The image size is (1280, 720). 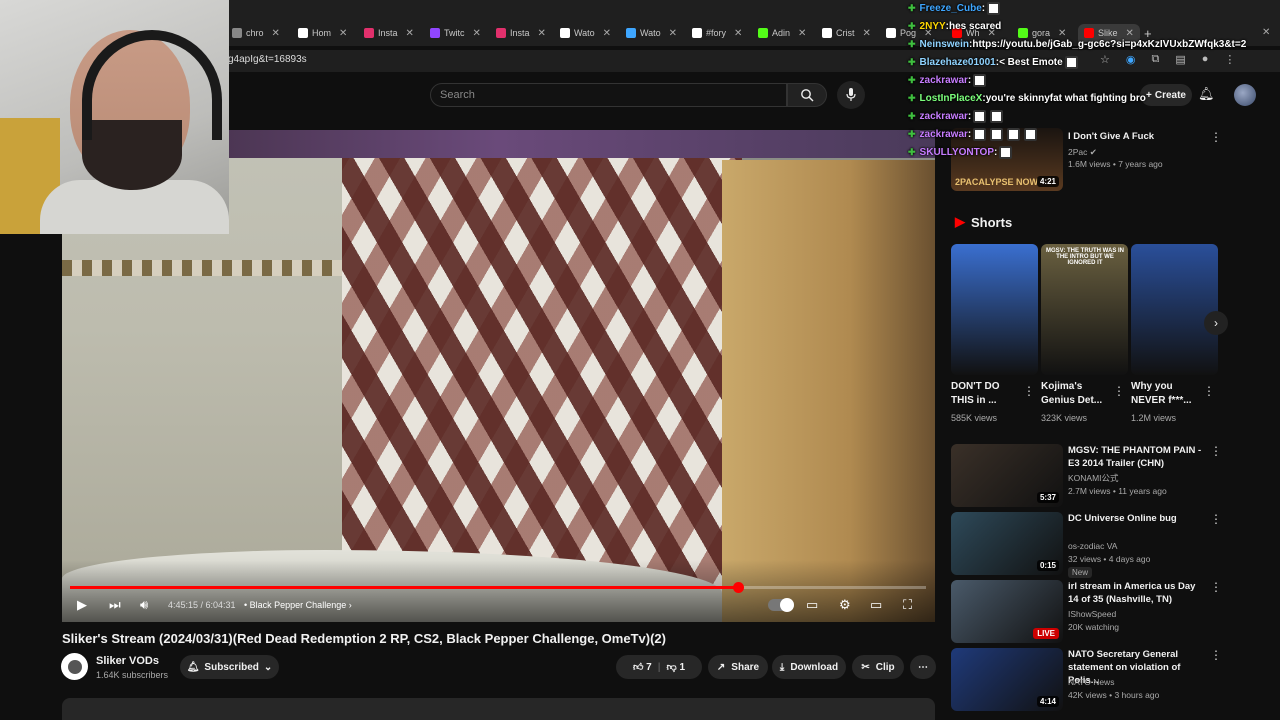 I want to click on chapter-label: • Black Pepper Challenge, so click(x=295, y=605).